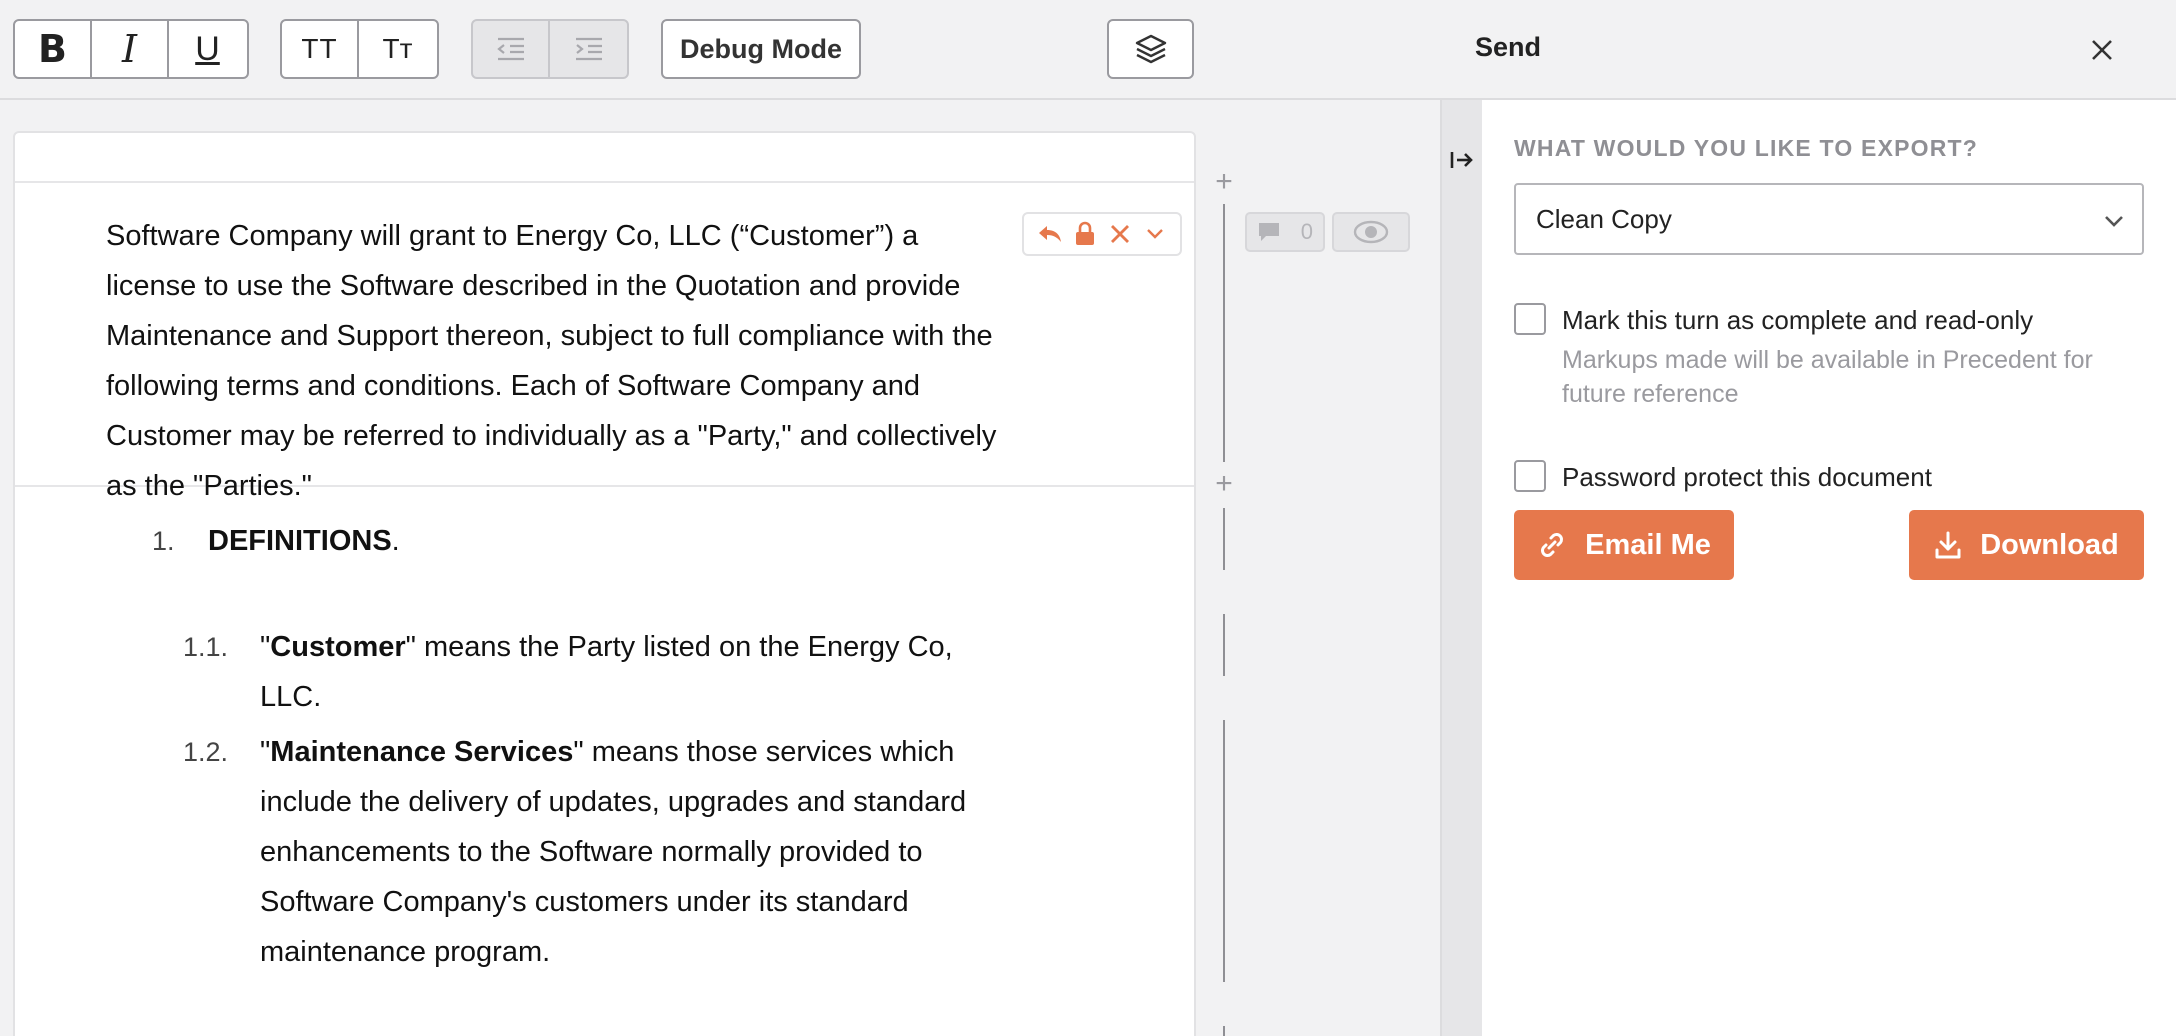 The image size is (2176, 1036). Describe the element at coordinates (1508, 47) in the screenshot. I see `send-panel-title: Send` at that location.